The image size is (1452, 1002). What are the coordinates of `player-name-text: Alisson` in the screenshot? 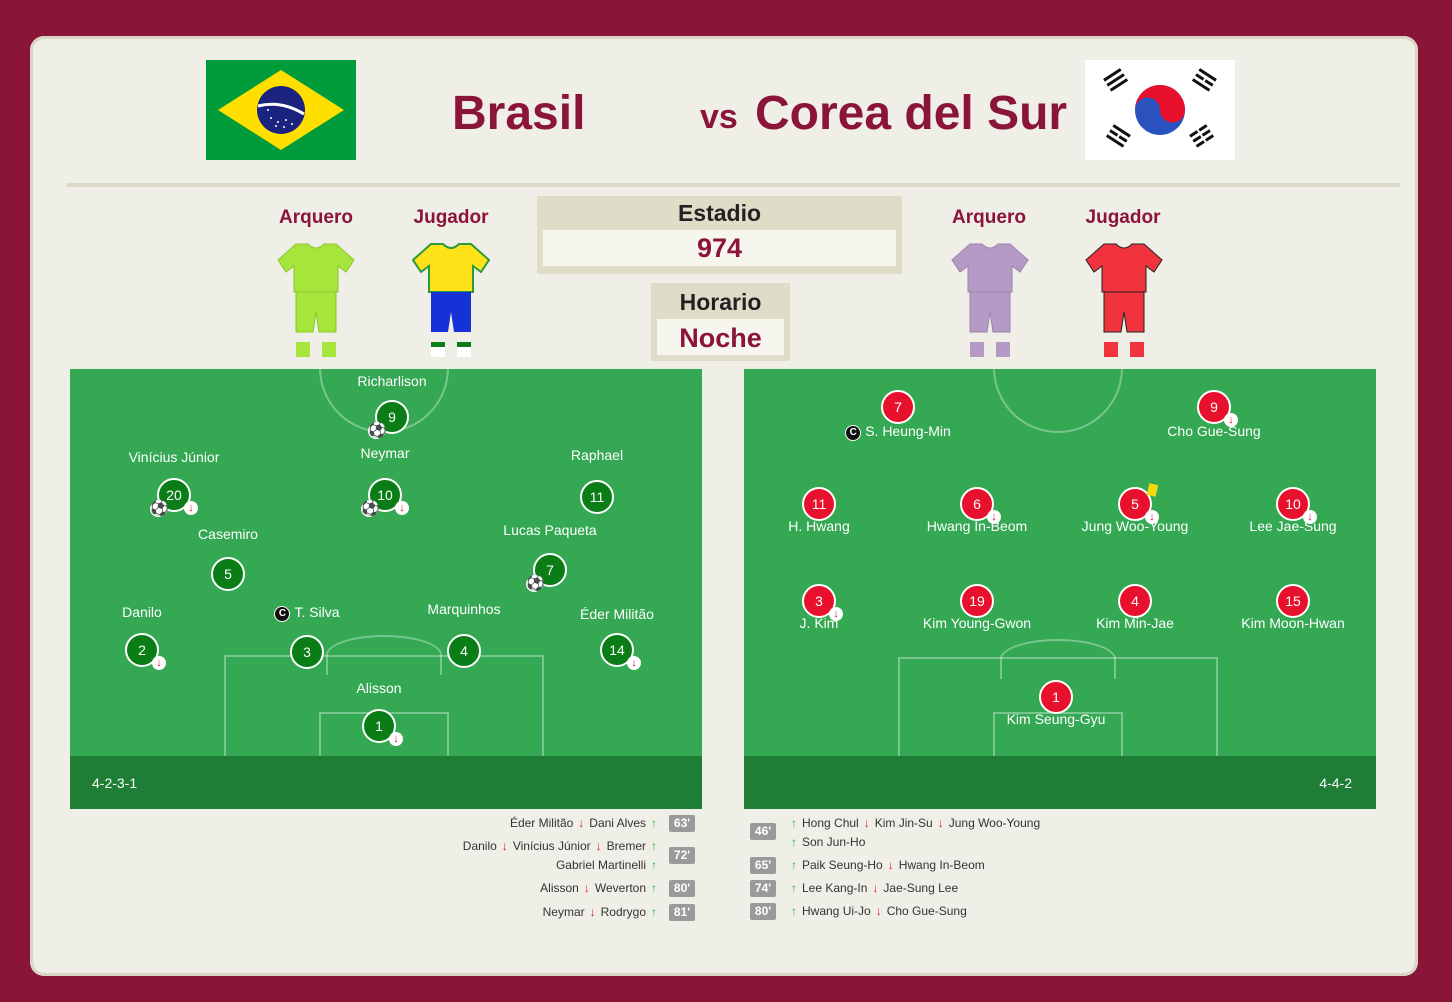 It's located at (379, 688).